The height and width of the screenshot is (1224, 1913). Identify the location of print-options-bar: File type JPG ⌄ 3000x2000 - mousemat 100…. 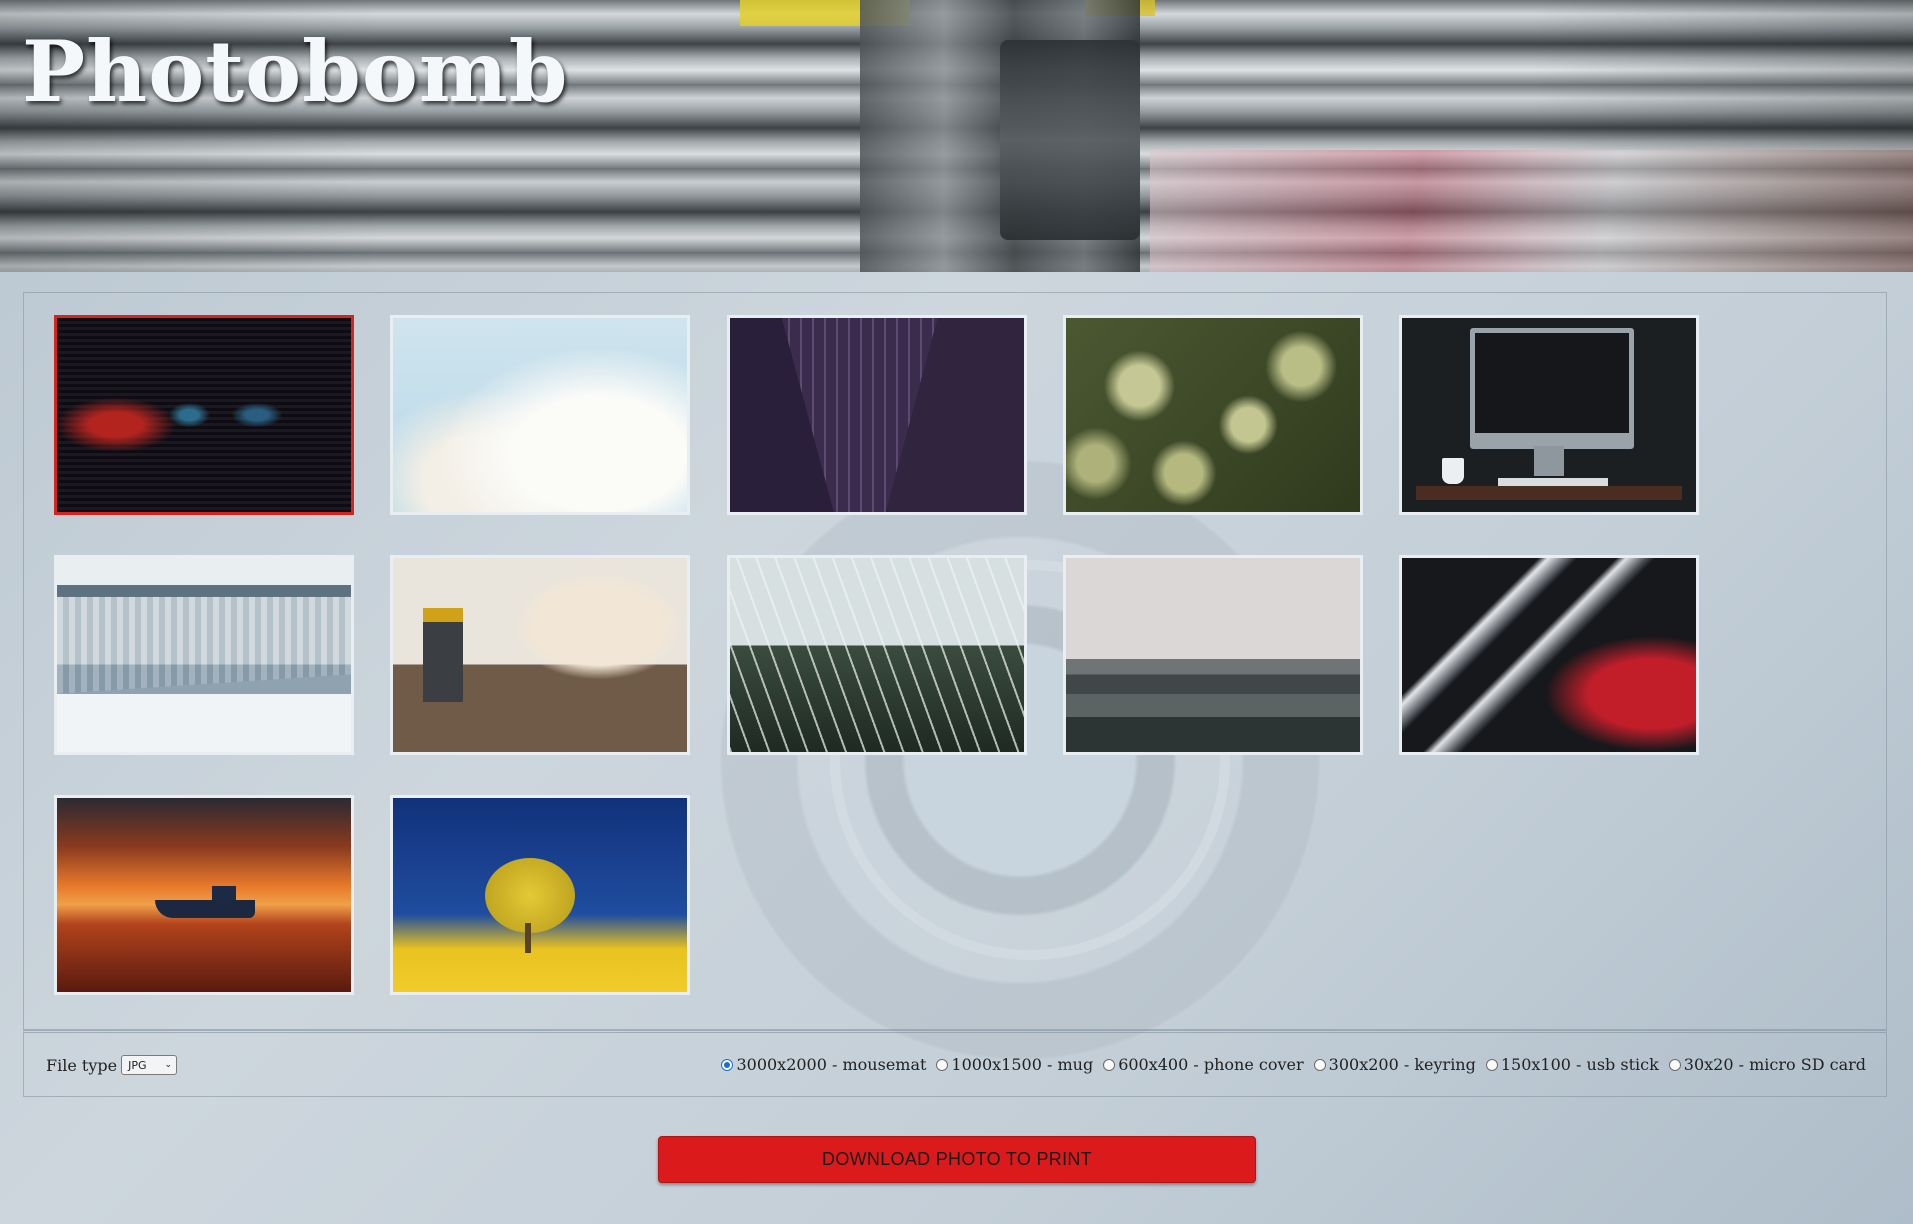
(955, 1063).